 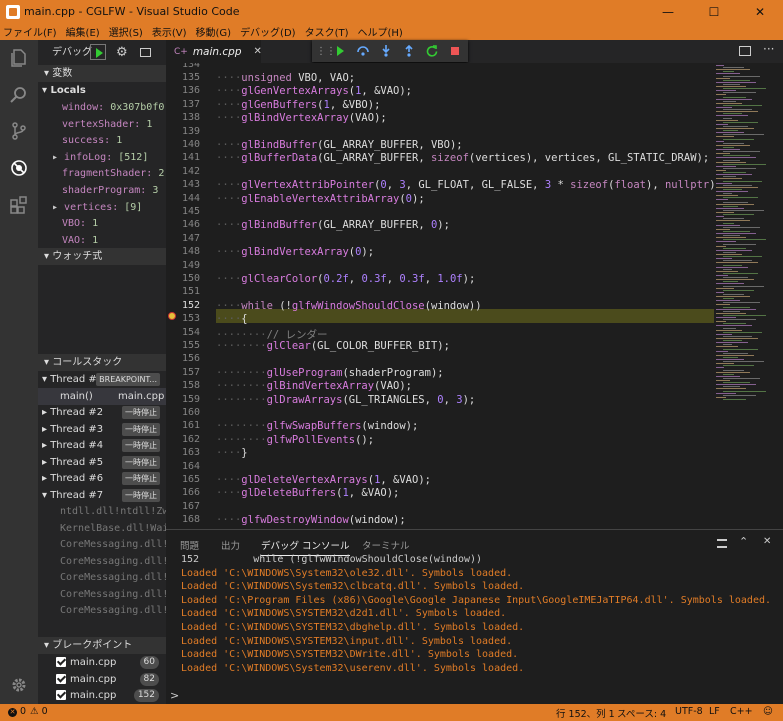 What do you see at coordinates (214, 31) in the screenshot?
I see `menu-go: 移動(G)` at bounding box center [214, 31].